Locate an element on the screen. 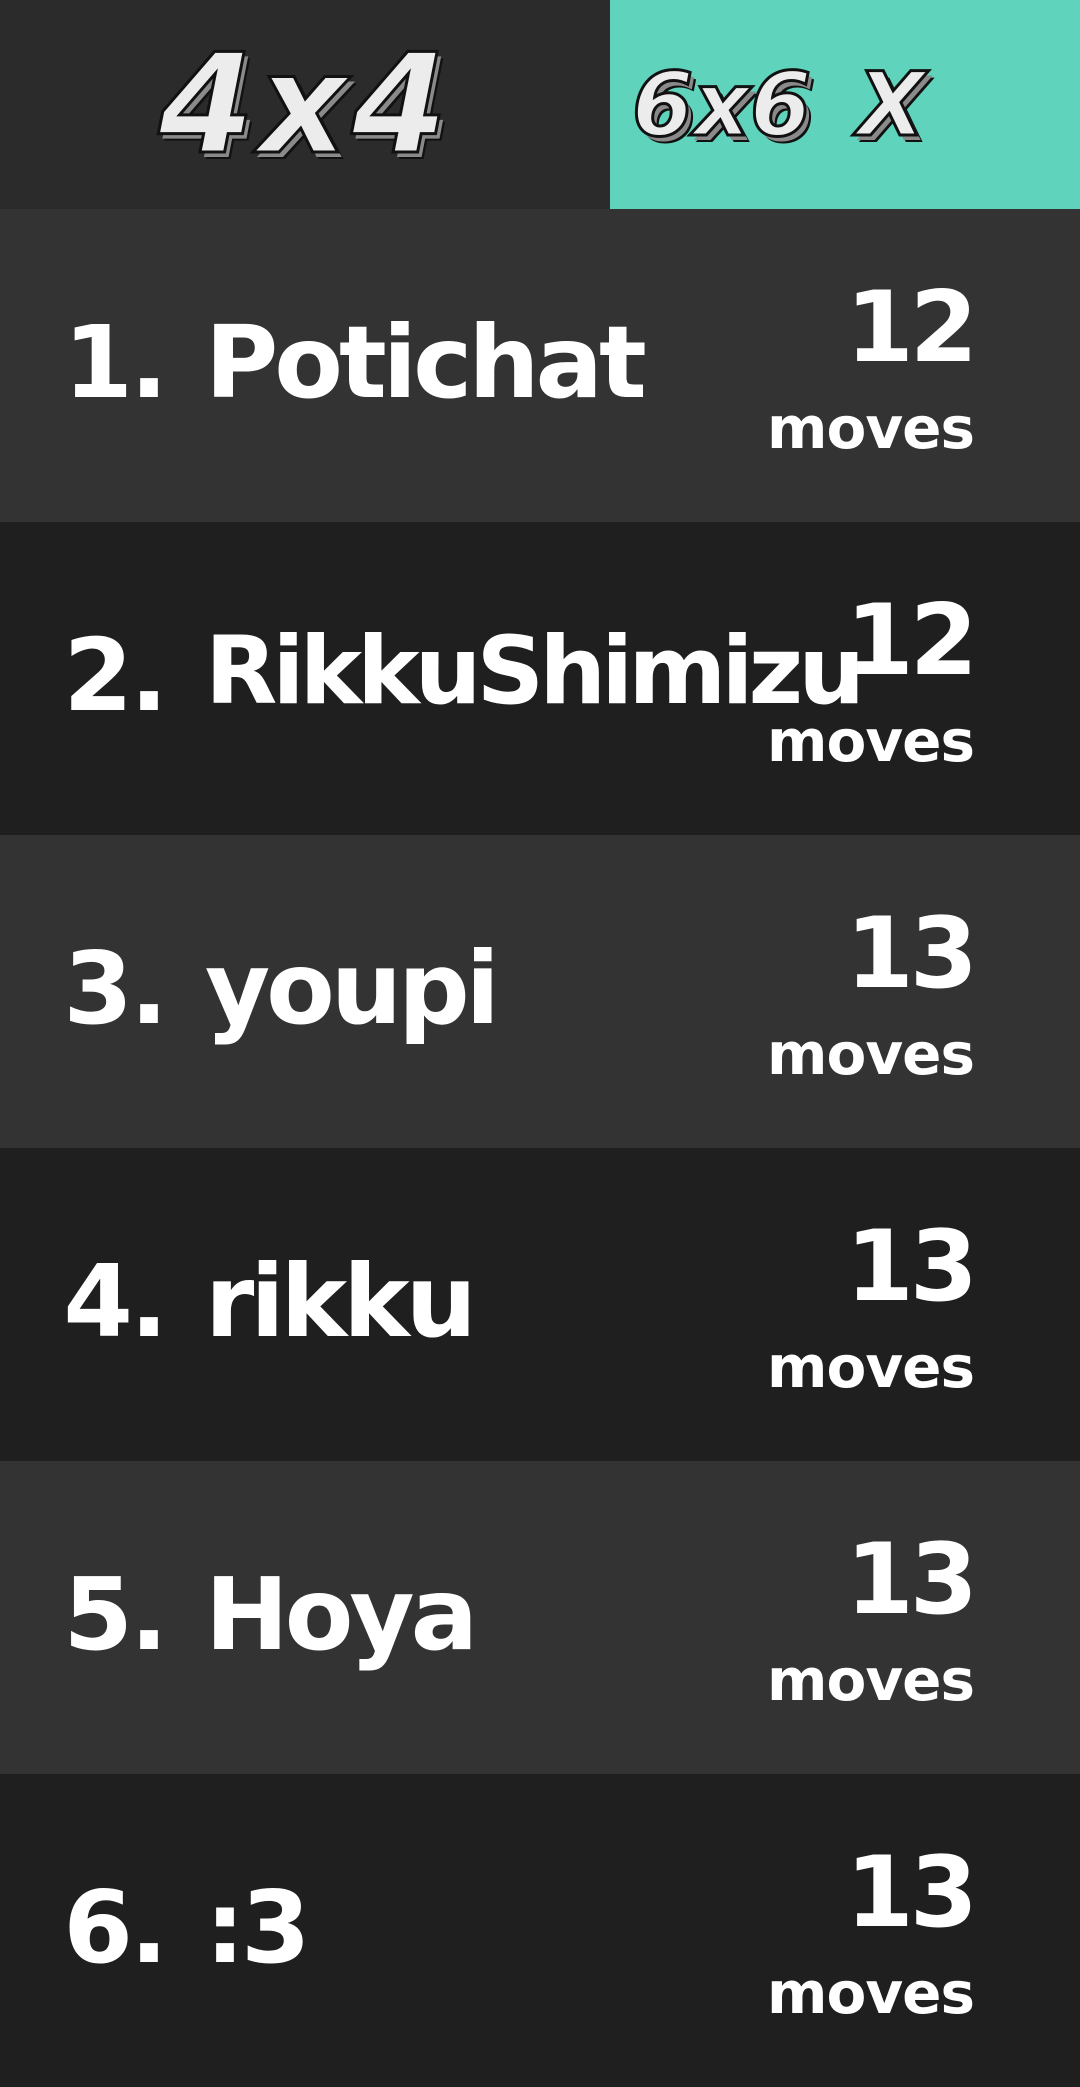 The height and width of the screenshot is (2087, 1080). rank-number: 5. is located at coordinates (115, 1614).